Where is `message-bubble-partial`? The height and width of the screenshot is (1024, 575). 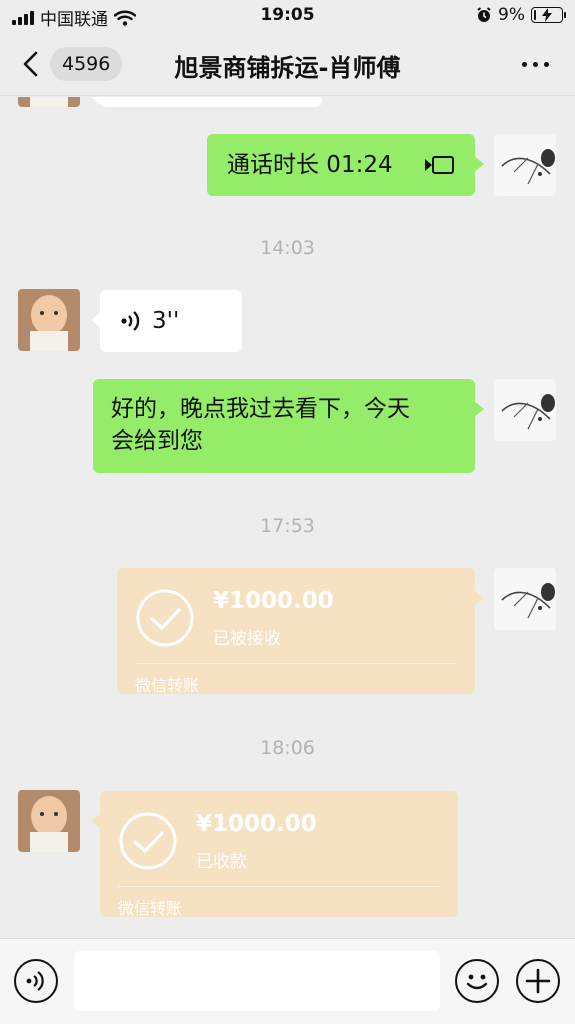 message-bubble-partial is located at coordinates (206, 102).